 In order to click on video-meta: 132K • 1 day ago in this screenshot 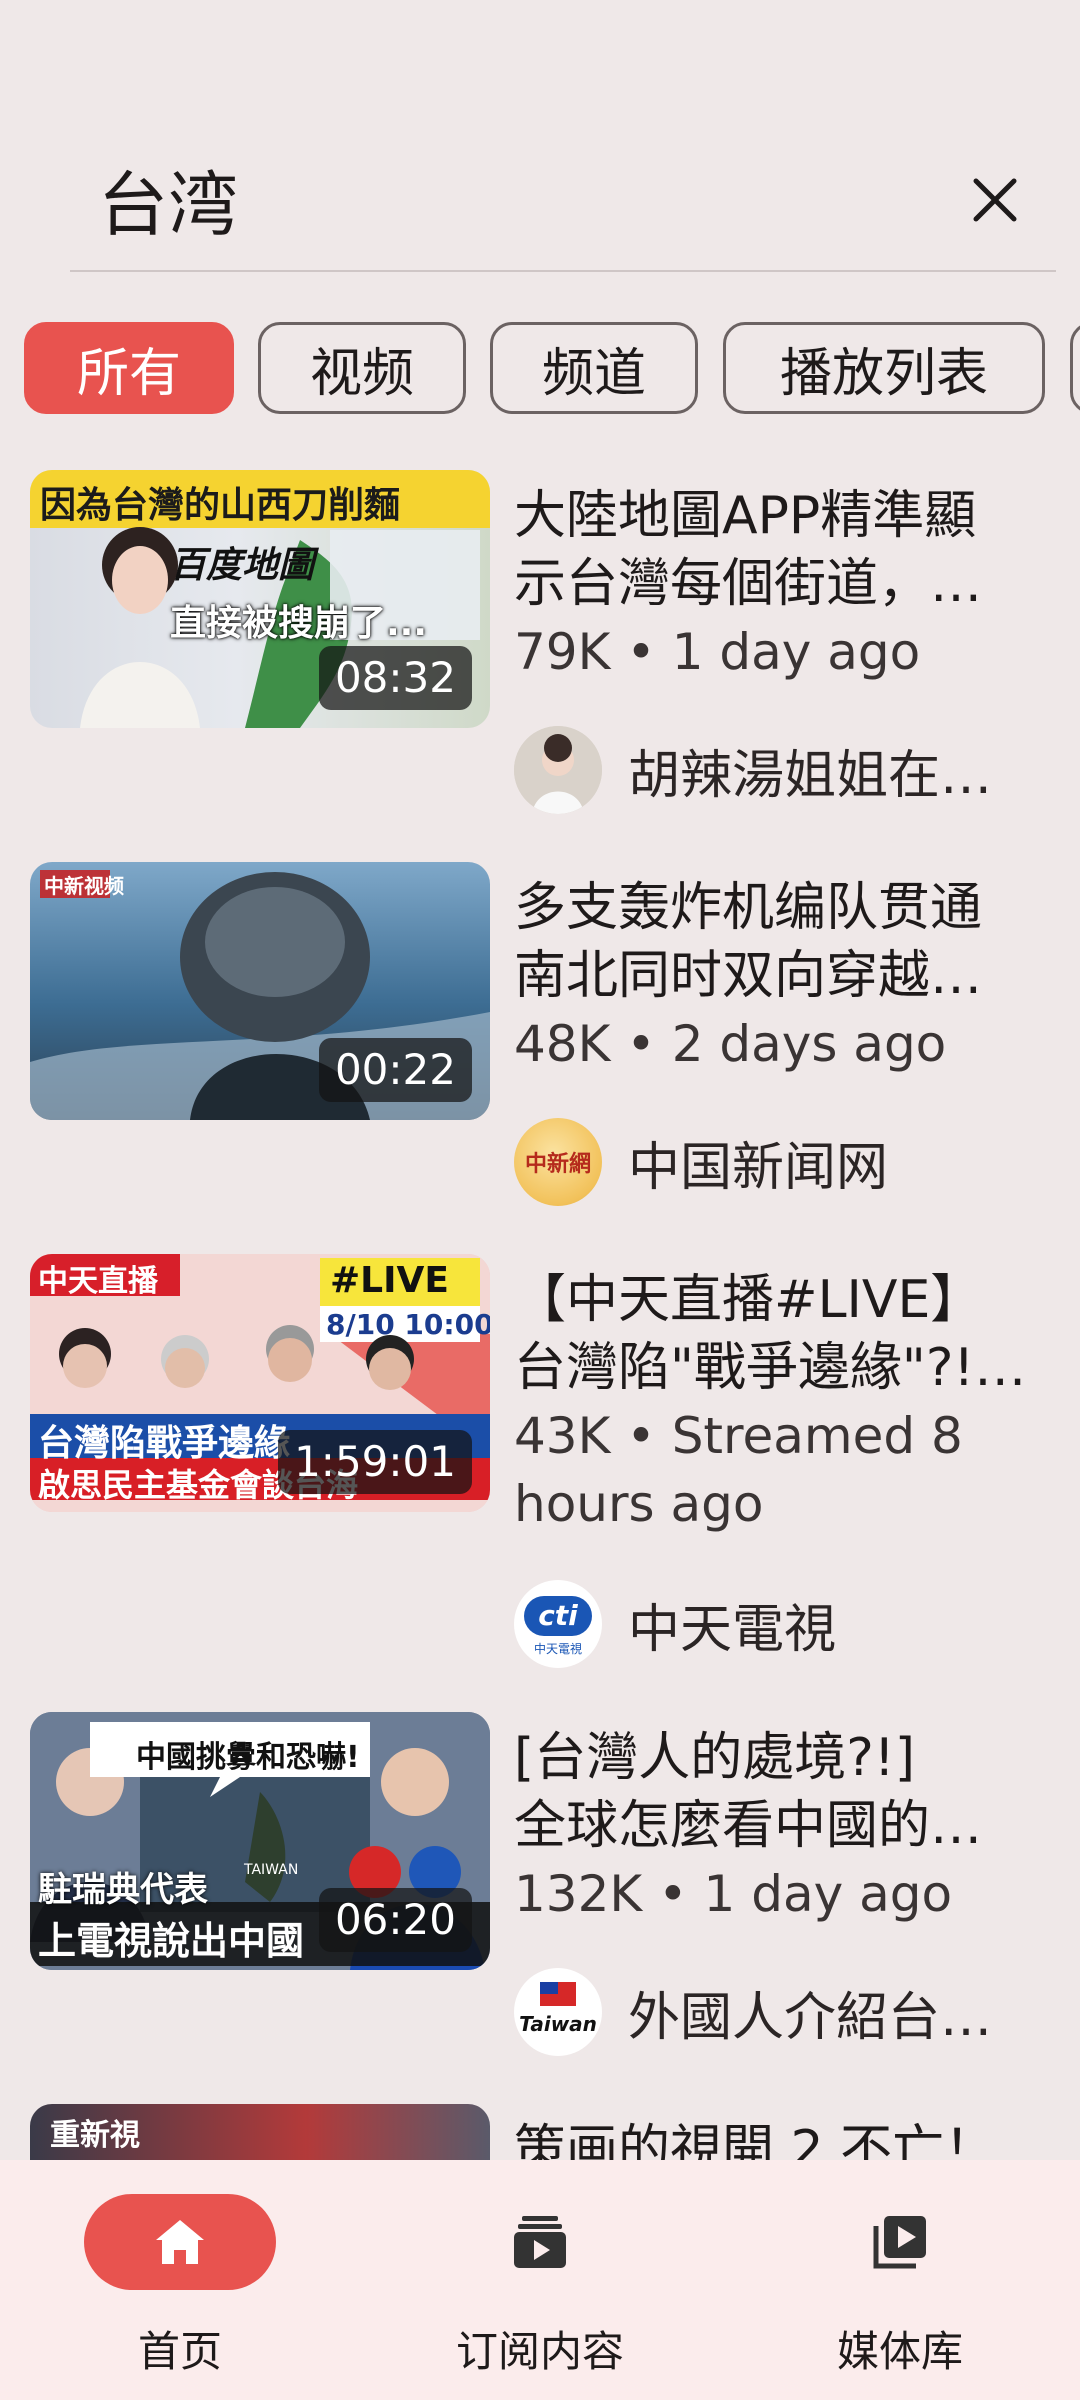, I will do `click(733, 1894)`.